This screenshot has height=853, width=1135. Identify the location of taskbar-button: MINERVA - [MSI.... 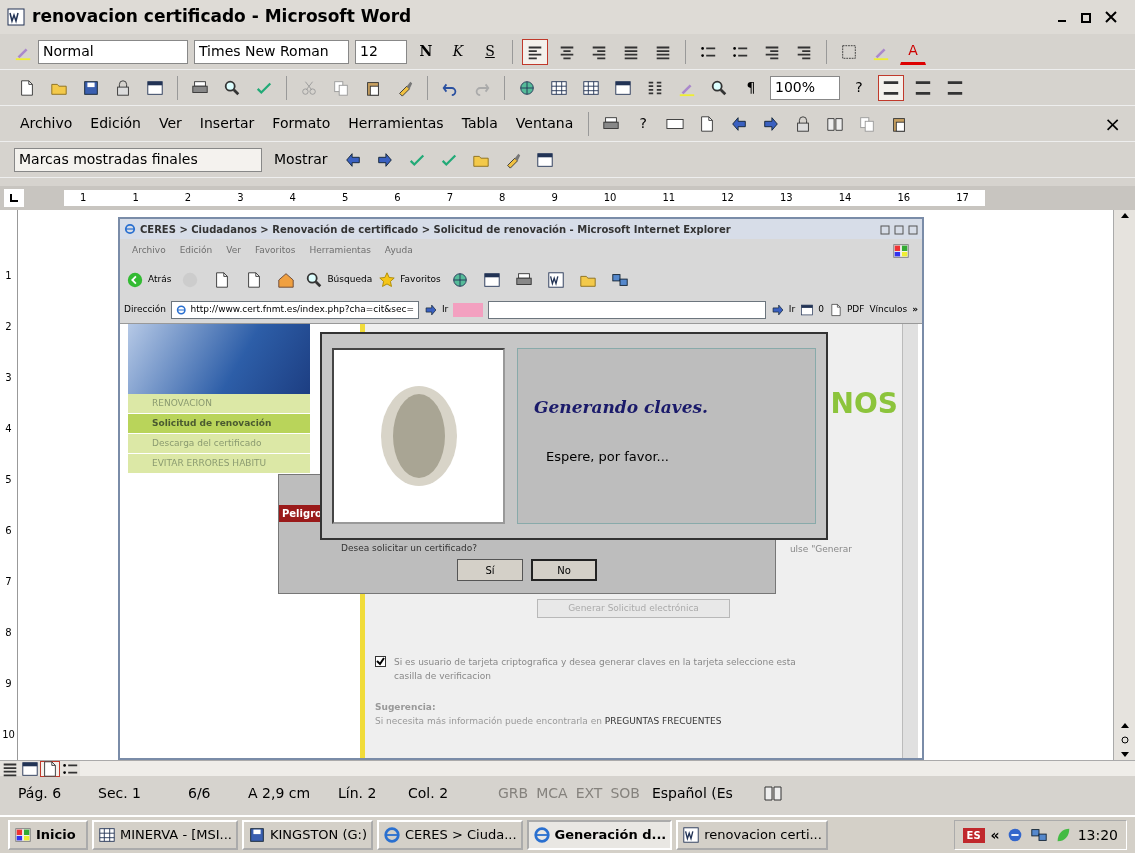
(165, 835).